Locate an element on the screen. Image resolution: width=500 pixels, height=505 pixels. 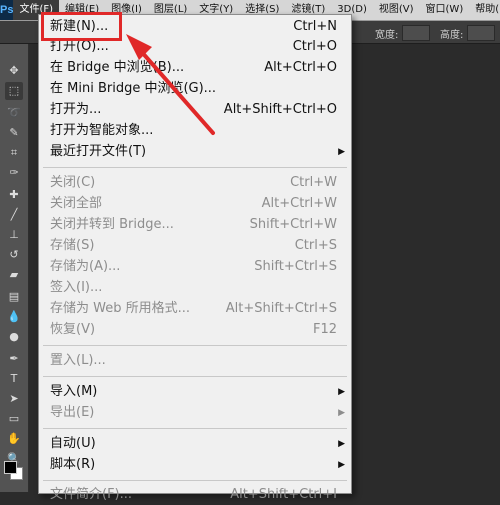
annotation-arrow-icon is located at coordinates (170, 84).